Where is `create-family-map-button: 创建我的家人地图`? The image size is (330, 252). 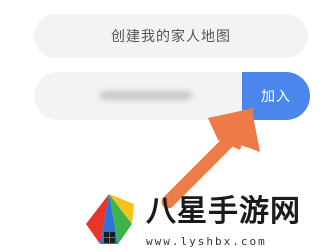 create-family-map-button: 创建我的家人地图 is located at coordinates (171, 36).